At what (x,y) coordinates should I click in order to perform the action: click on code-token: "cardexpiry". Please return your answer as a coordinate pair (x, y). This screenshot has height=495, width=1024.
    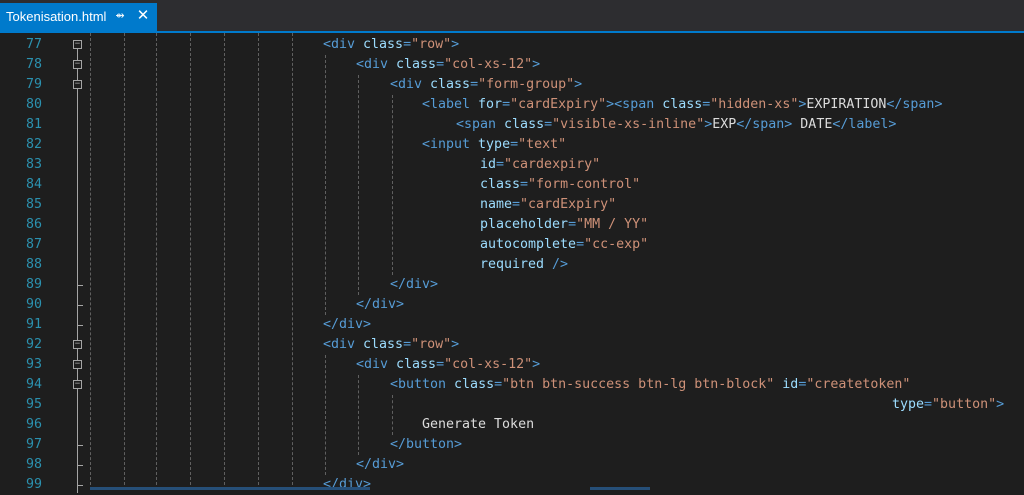
    Looking at the image, I should click on (552, 164).